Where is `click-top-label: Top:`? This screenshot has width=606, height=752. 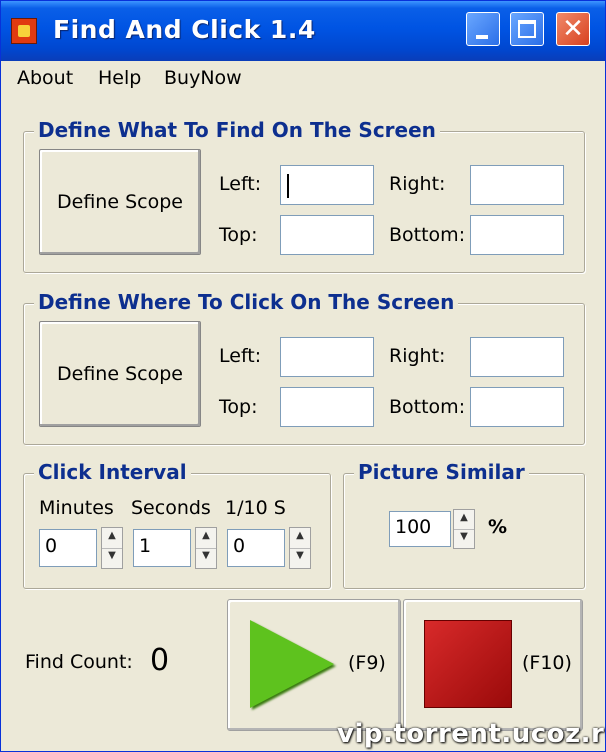
click-top-label: Top: is located at coordinates (238, 407).